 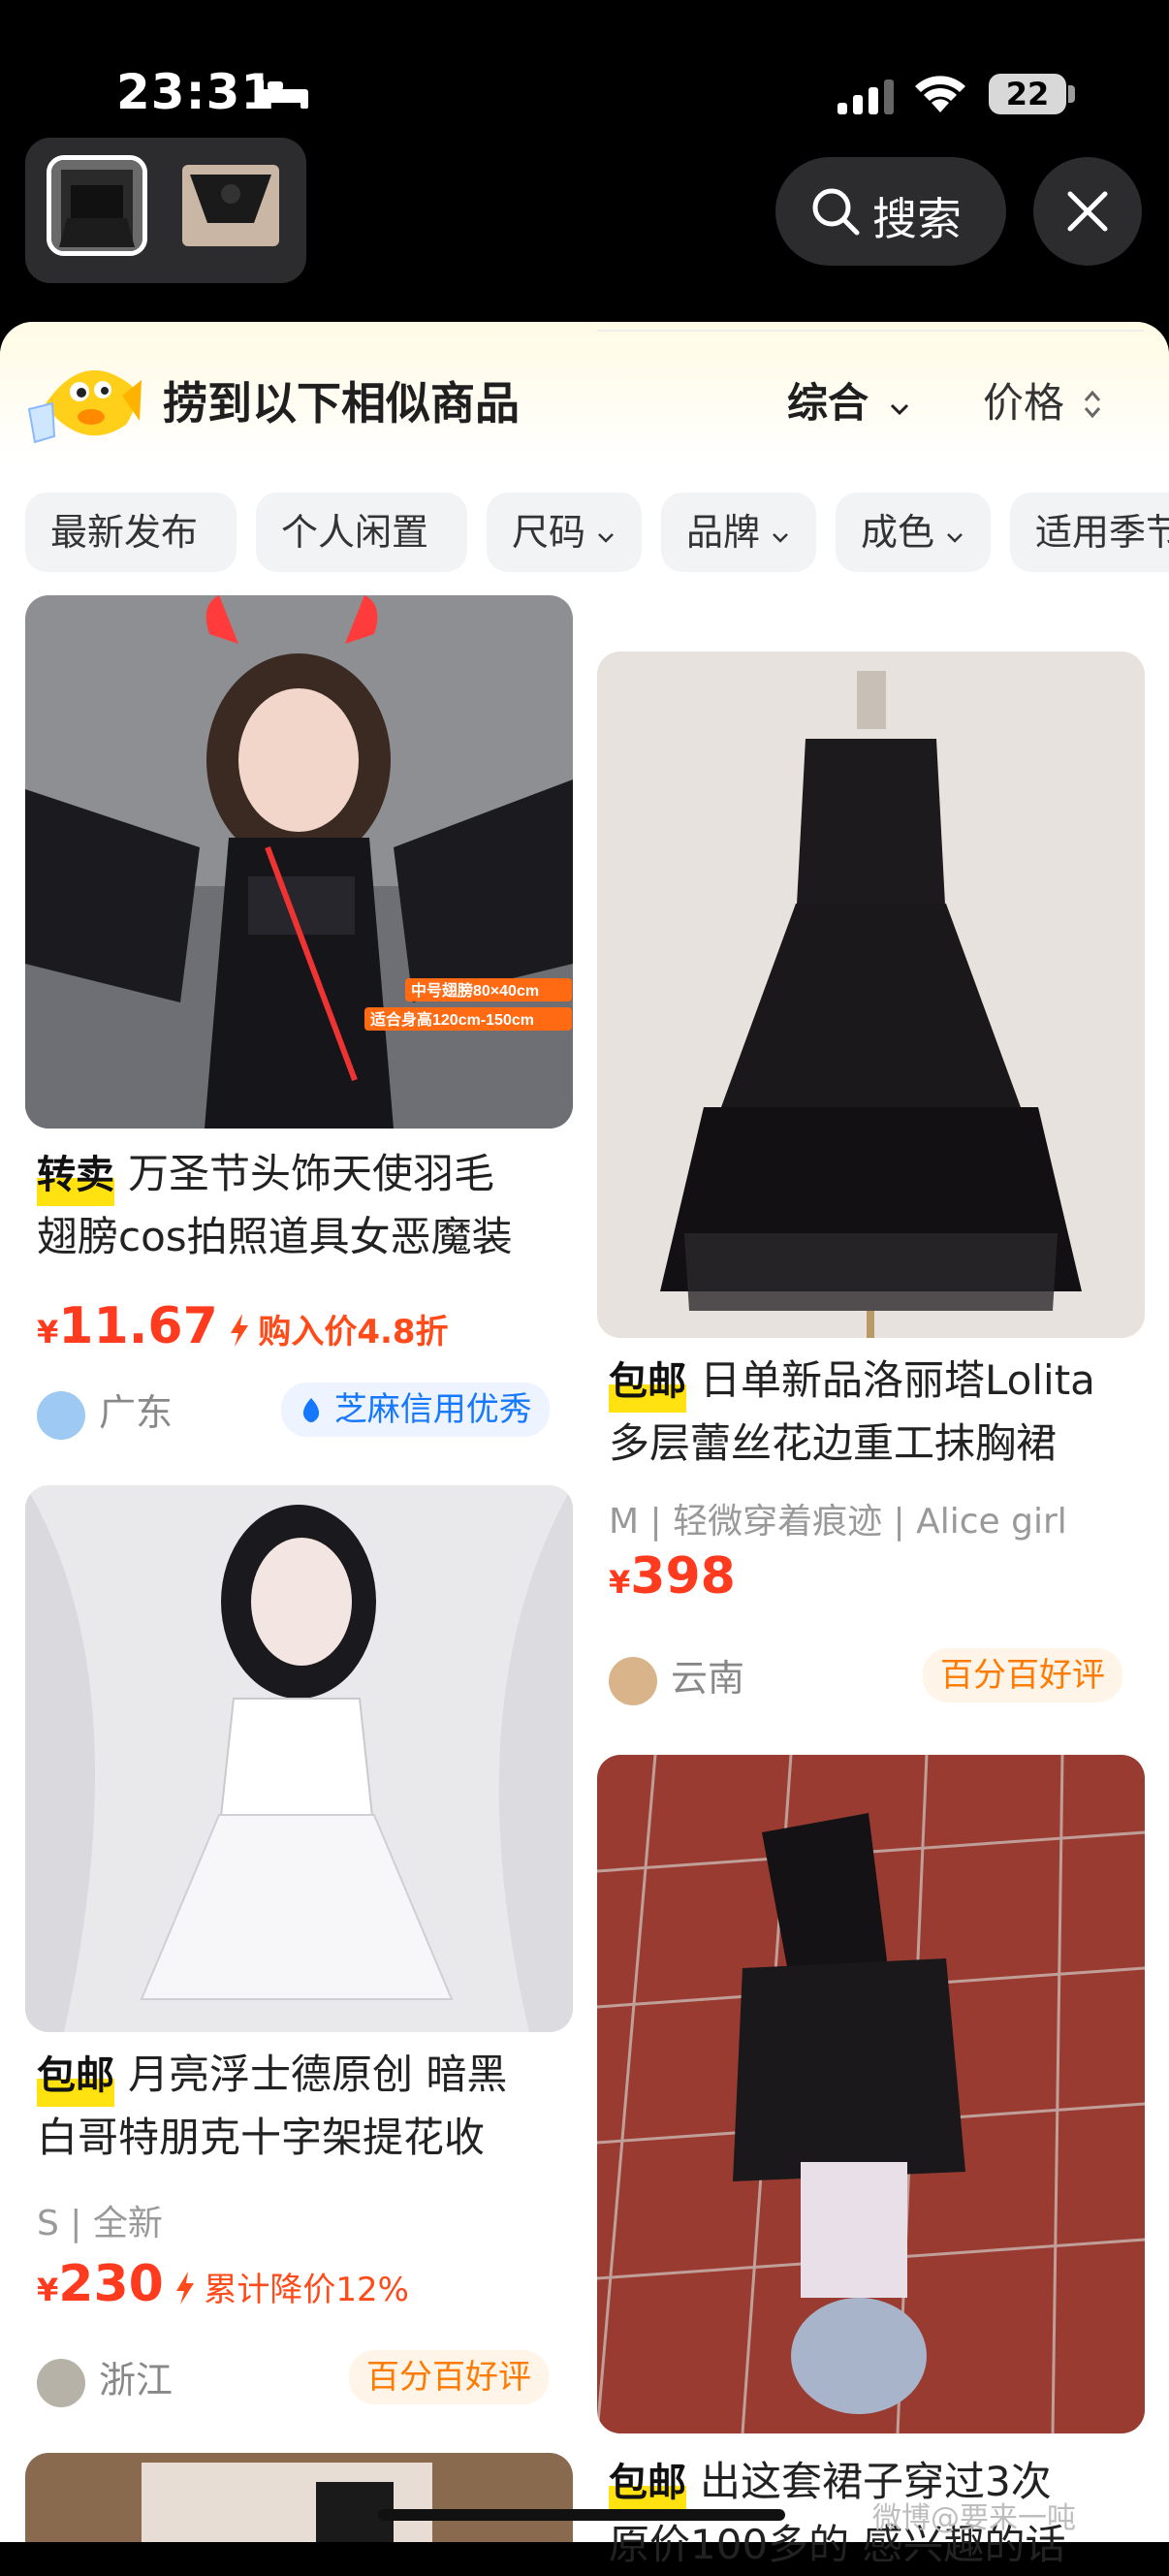 I want to click on product-title-line1: 日单新品洛丽塔Lolita, so click(x=897, y=1380).